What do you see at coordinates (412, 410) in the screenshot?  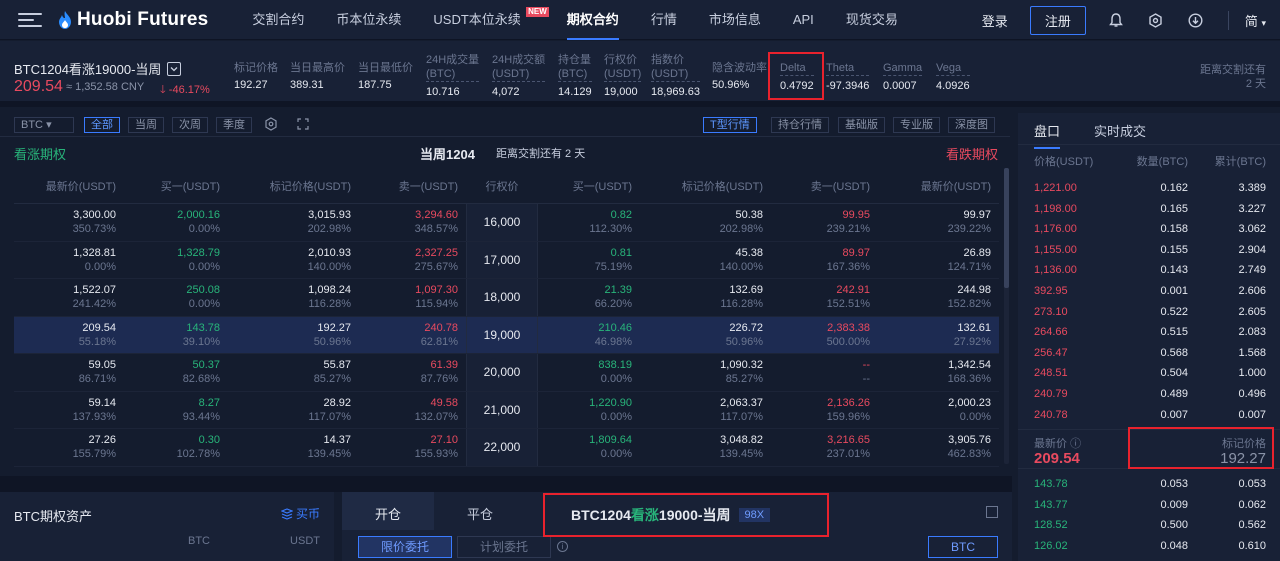 I see `cell-c_ask: 49.58 132.07%` at bounding box center [412, 410].